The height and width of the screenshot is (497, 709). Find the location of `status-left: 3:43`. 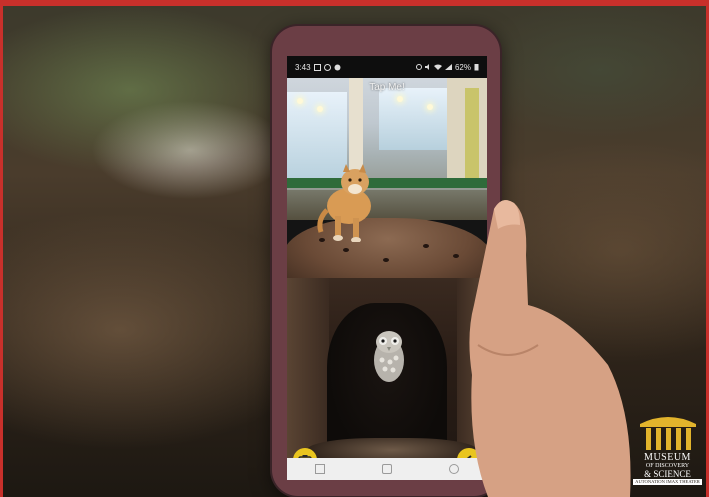

status-left: 3:43 is located at coordinates (318, 67).